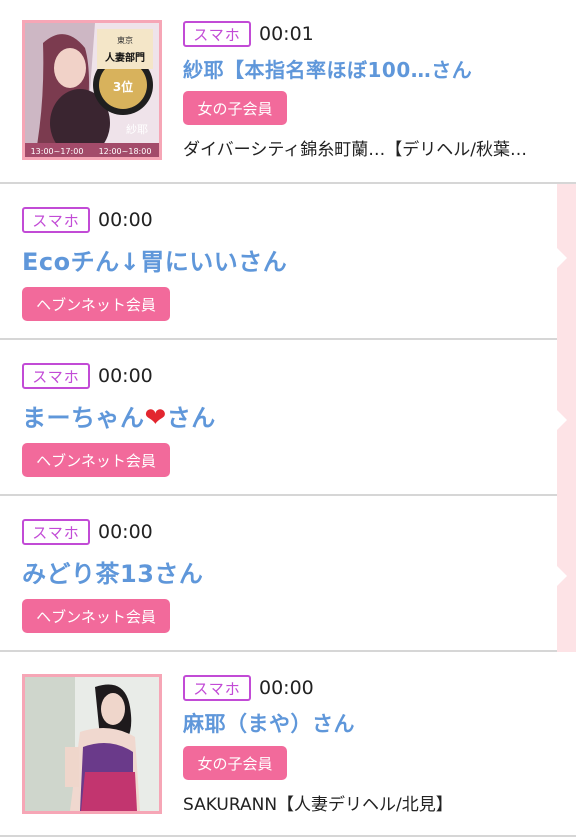  What do you see at coordinates (282, 571) in the screenshot?
I see `visitor-name: みどり茶13さん` at bounding box center [282, 571].